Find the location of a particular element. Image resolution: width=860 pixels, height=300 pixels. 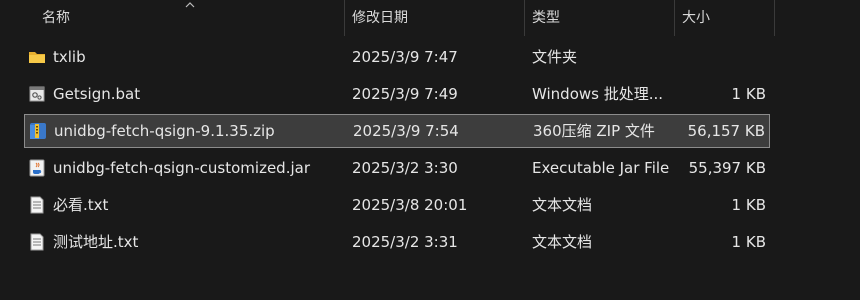

column-divider is located at coordinates (774, 18).